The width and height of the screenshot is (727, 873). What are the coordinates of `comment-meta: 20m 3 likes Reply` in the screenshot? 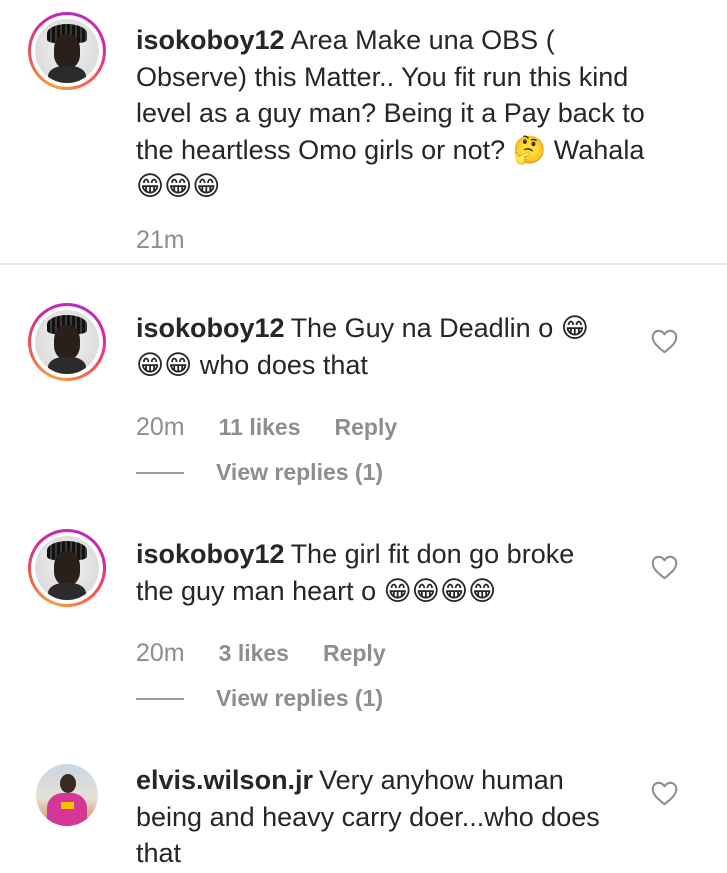 It's located at (261, 653).